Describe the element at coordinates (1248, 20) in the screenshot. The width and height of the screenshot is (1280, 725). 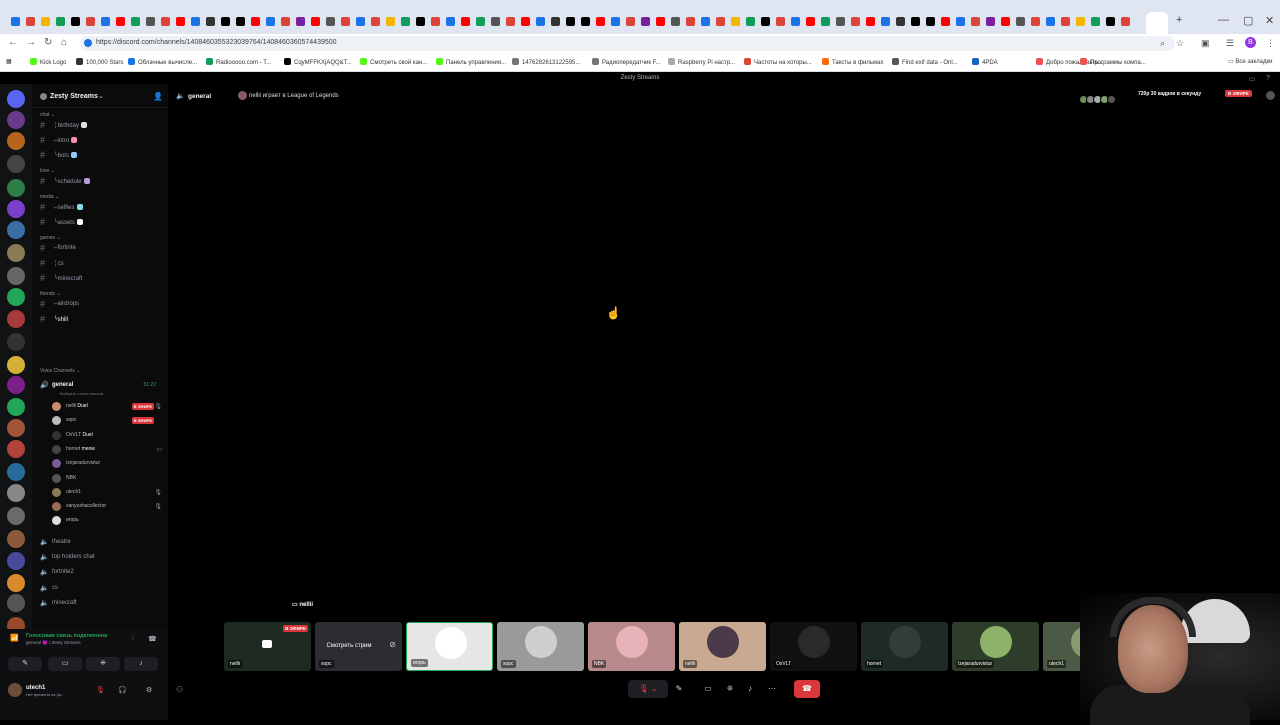
I see `maximize-button: ▢` at that location.